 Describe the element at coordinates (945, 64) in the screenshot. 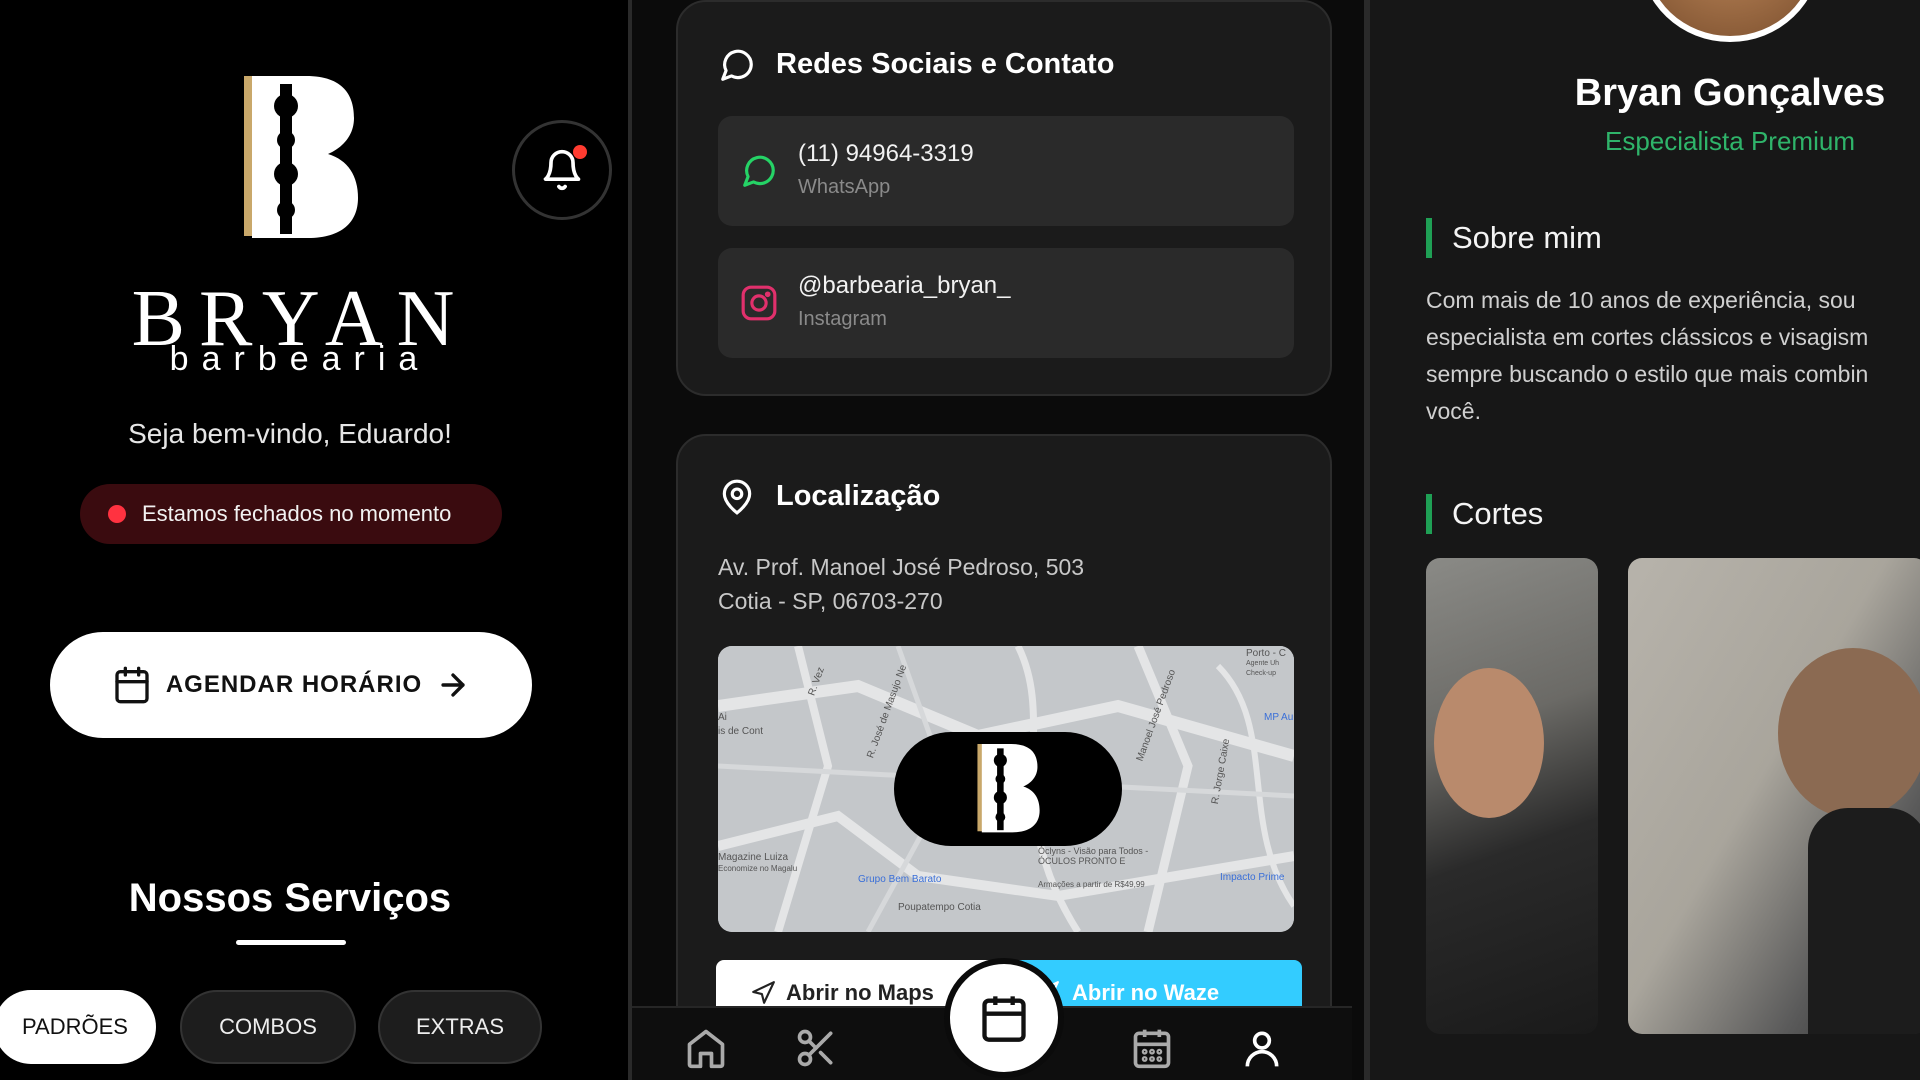

I see `social-title: Redes Sociais e Contato` at that location.